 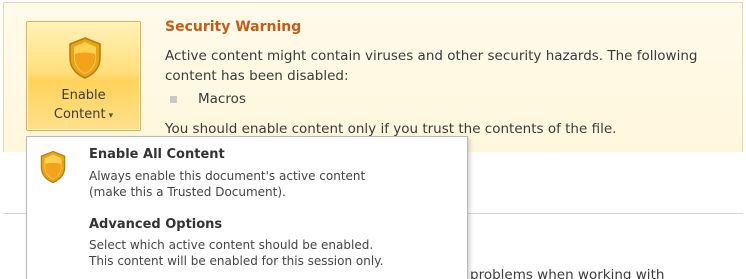 I want to click on enable-button-label-line2: Content ▾, so click(x=83, y=115).